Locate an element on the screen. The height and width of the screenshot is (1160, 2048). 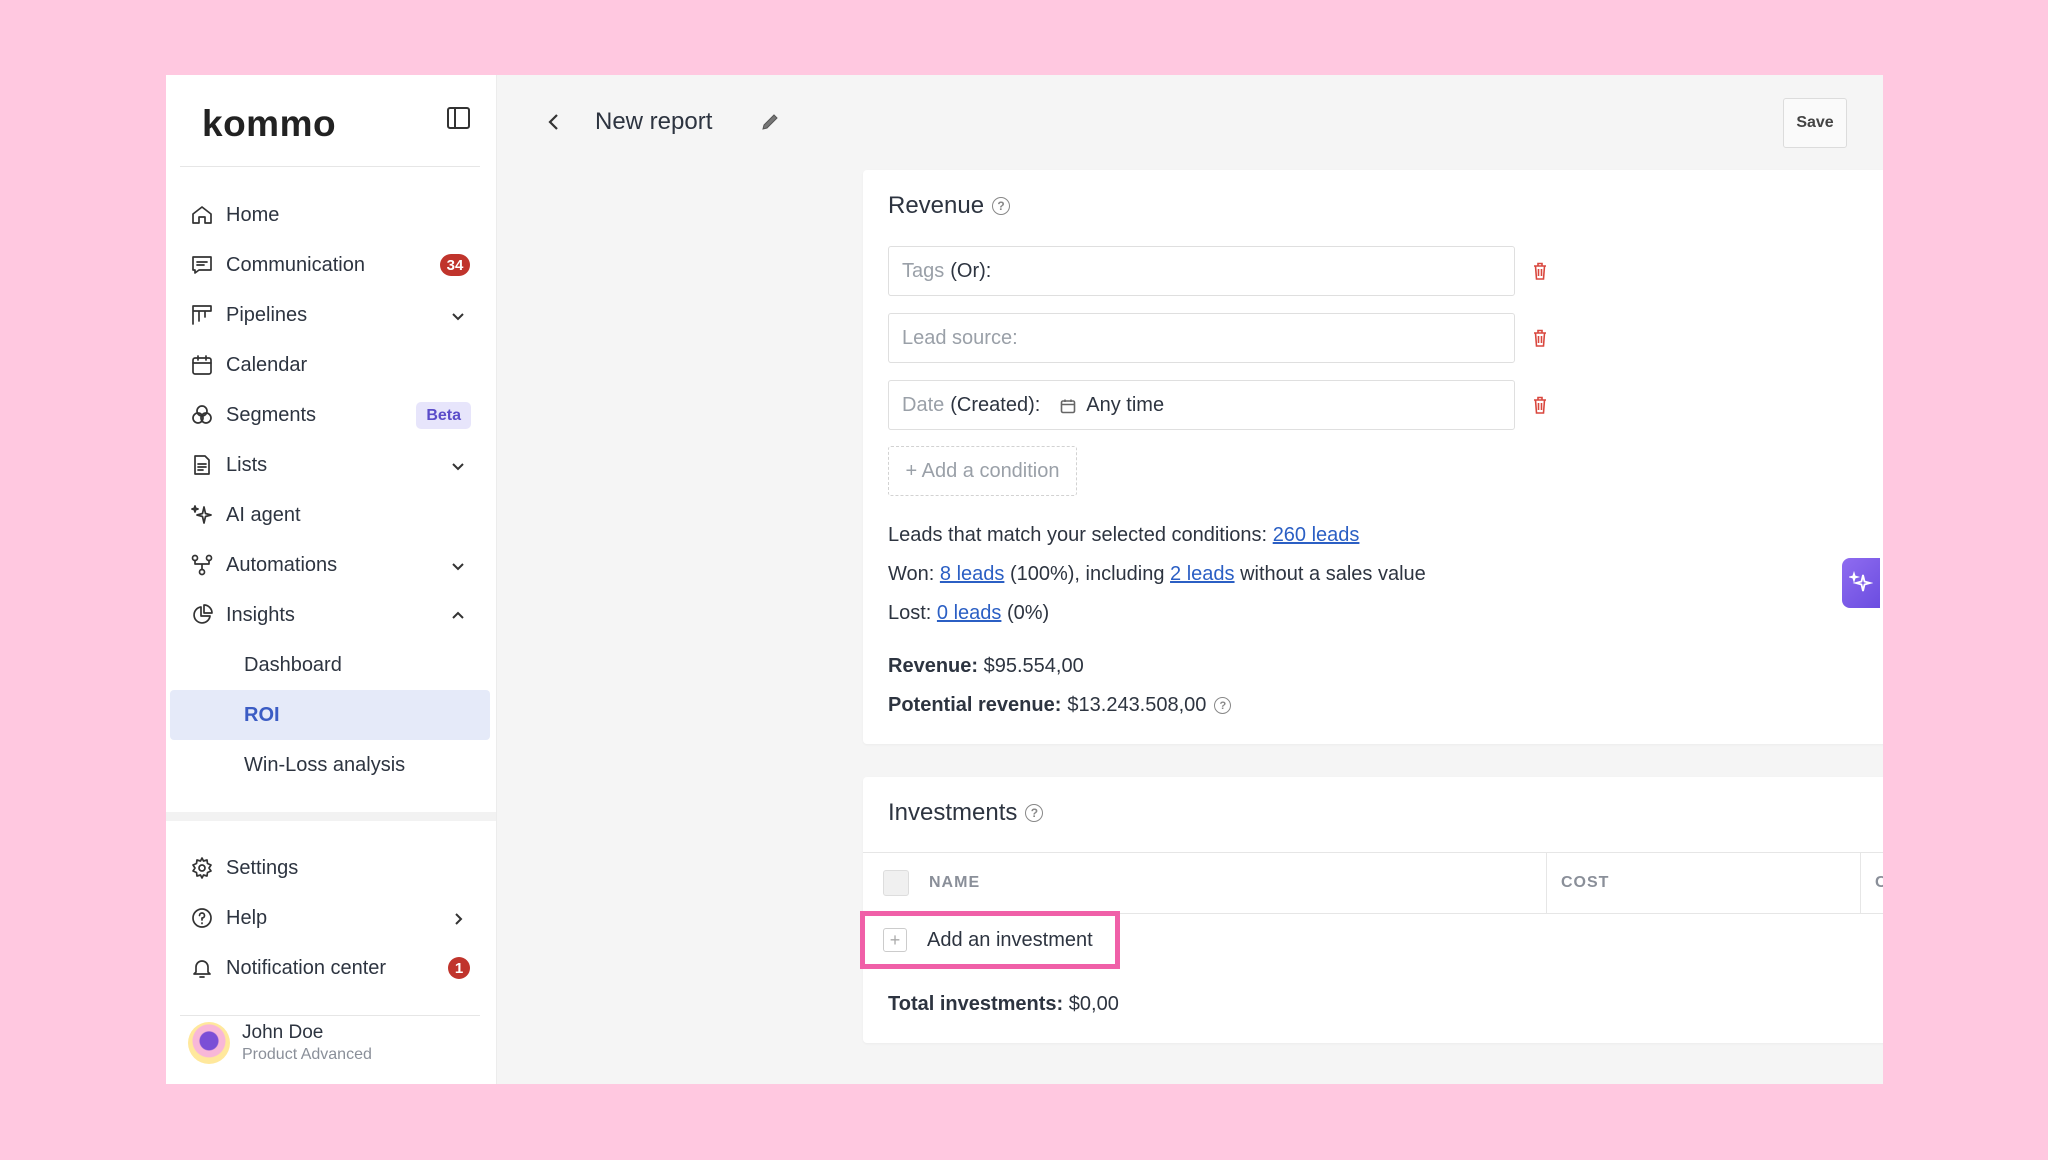
unread-count-badge: 34 is located at coordinates (455, 265).